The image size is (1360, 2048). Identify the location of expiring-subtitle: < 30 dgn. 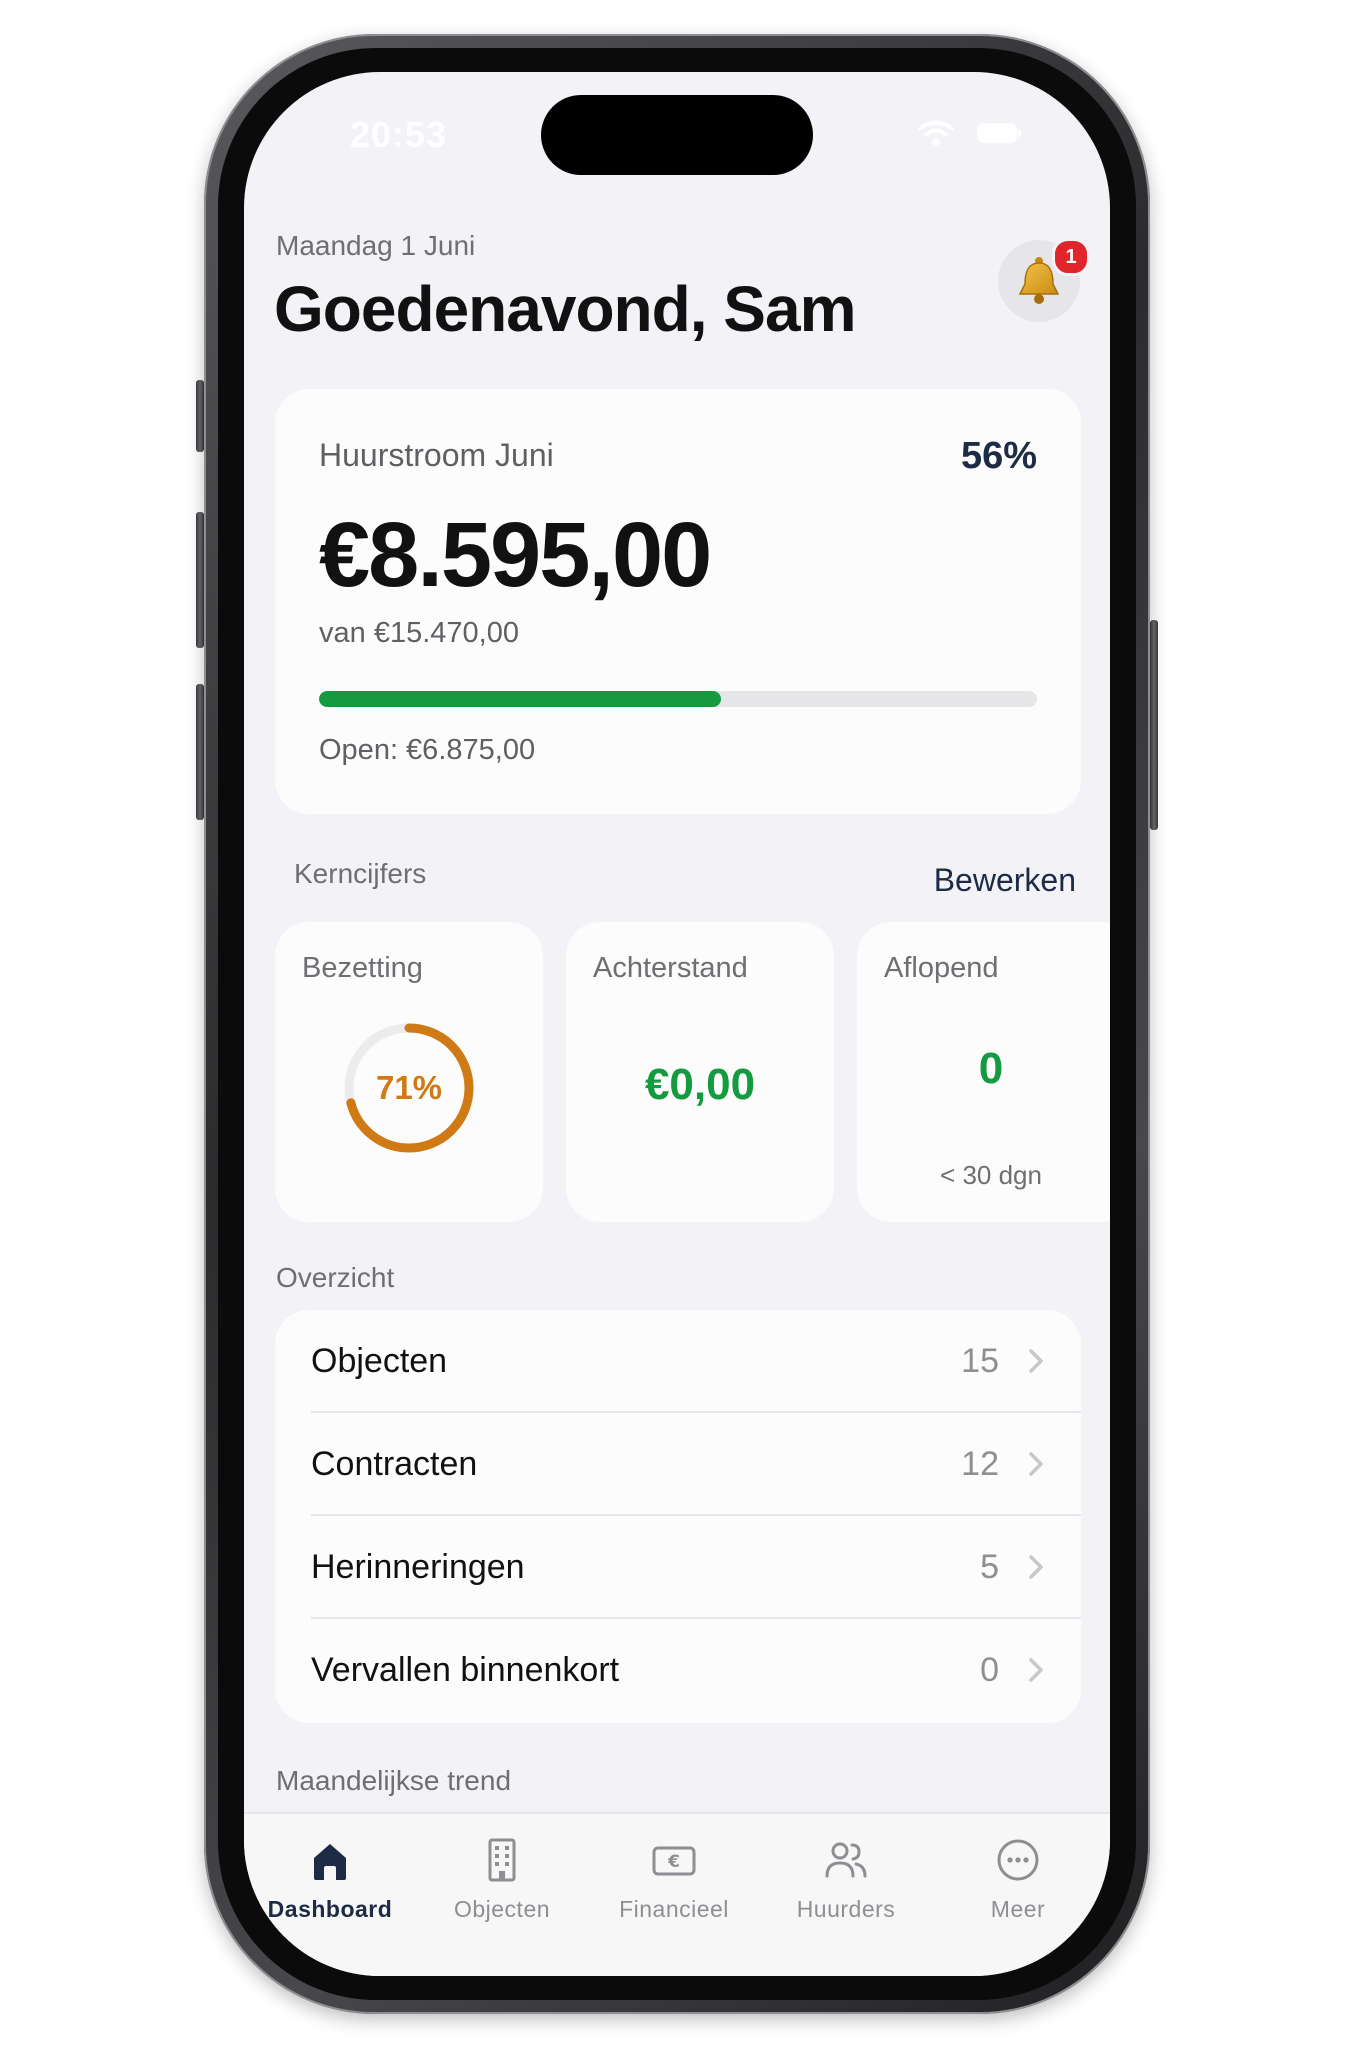
(991, 1175).